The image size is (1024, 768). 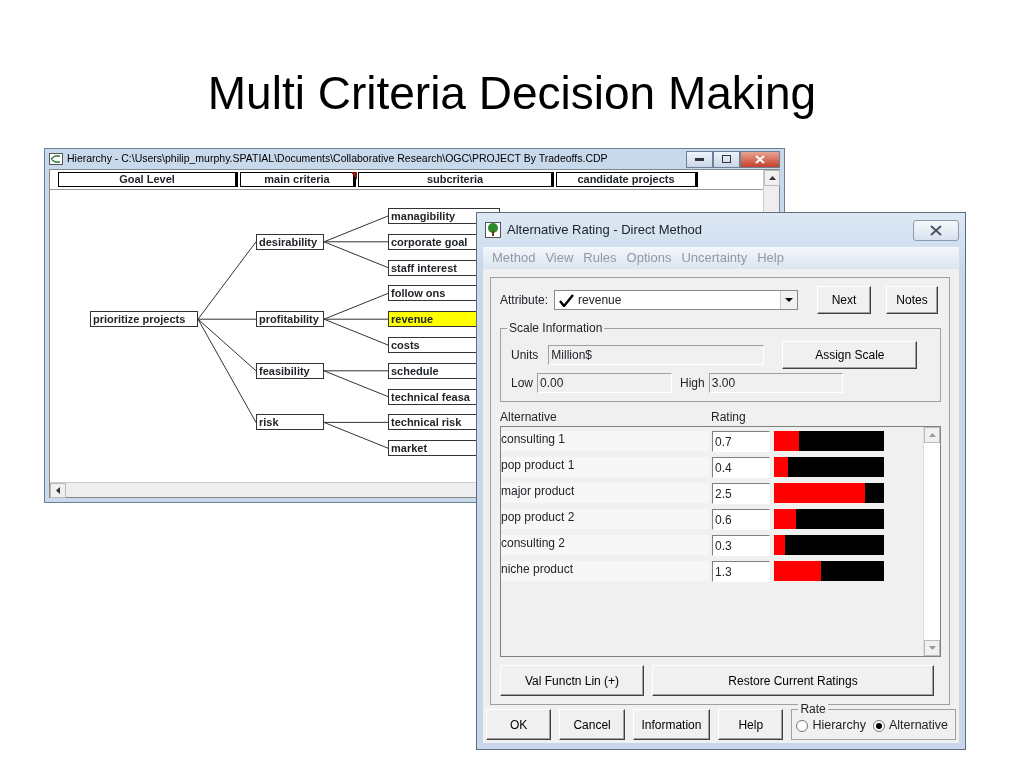 What do you see at coordinates (456, 179) in the screenshot?
I see `column-header: subcriteria` at bounding box center [456, 179].